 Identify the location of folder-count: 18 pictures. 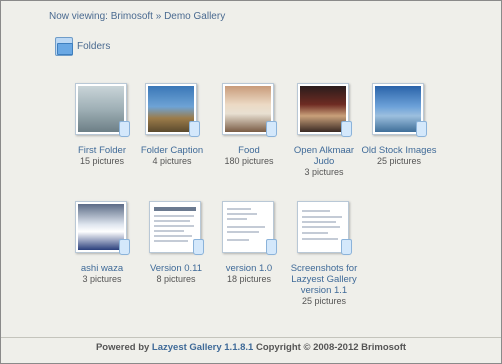
(249, 279).